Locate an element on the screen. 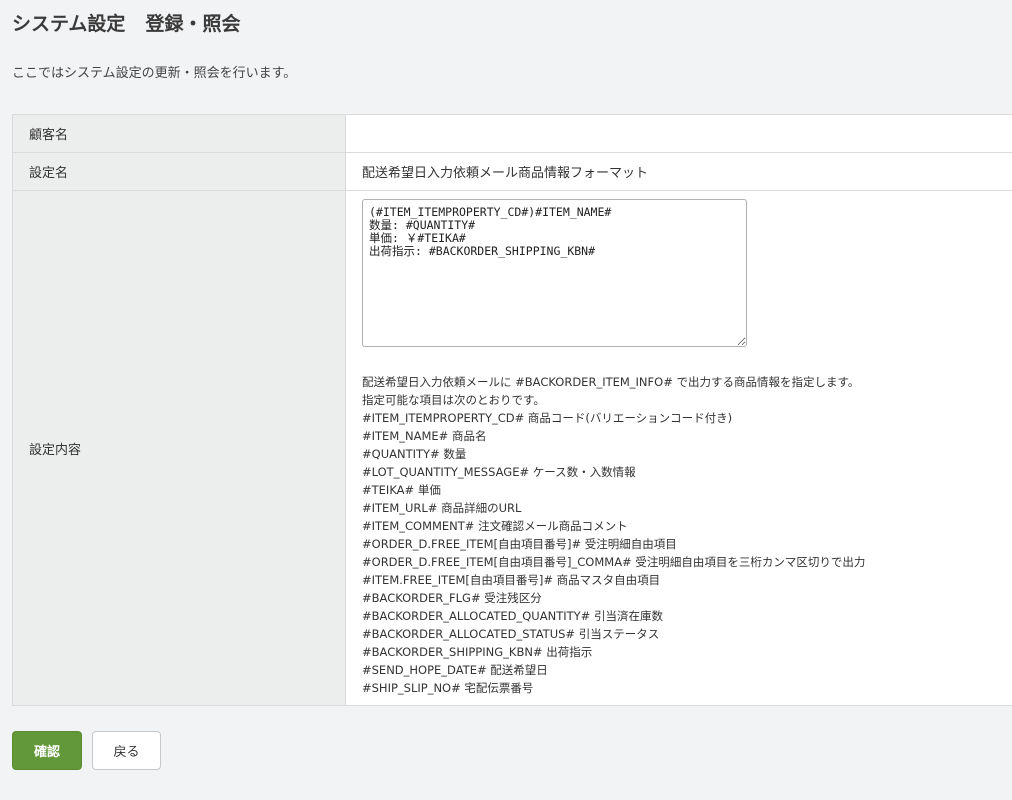 The width and height of the screenshot is (1012, 800). page-title: システム設定 登録・照会 is located at coordinates (126, 24).